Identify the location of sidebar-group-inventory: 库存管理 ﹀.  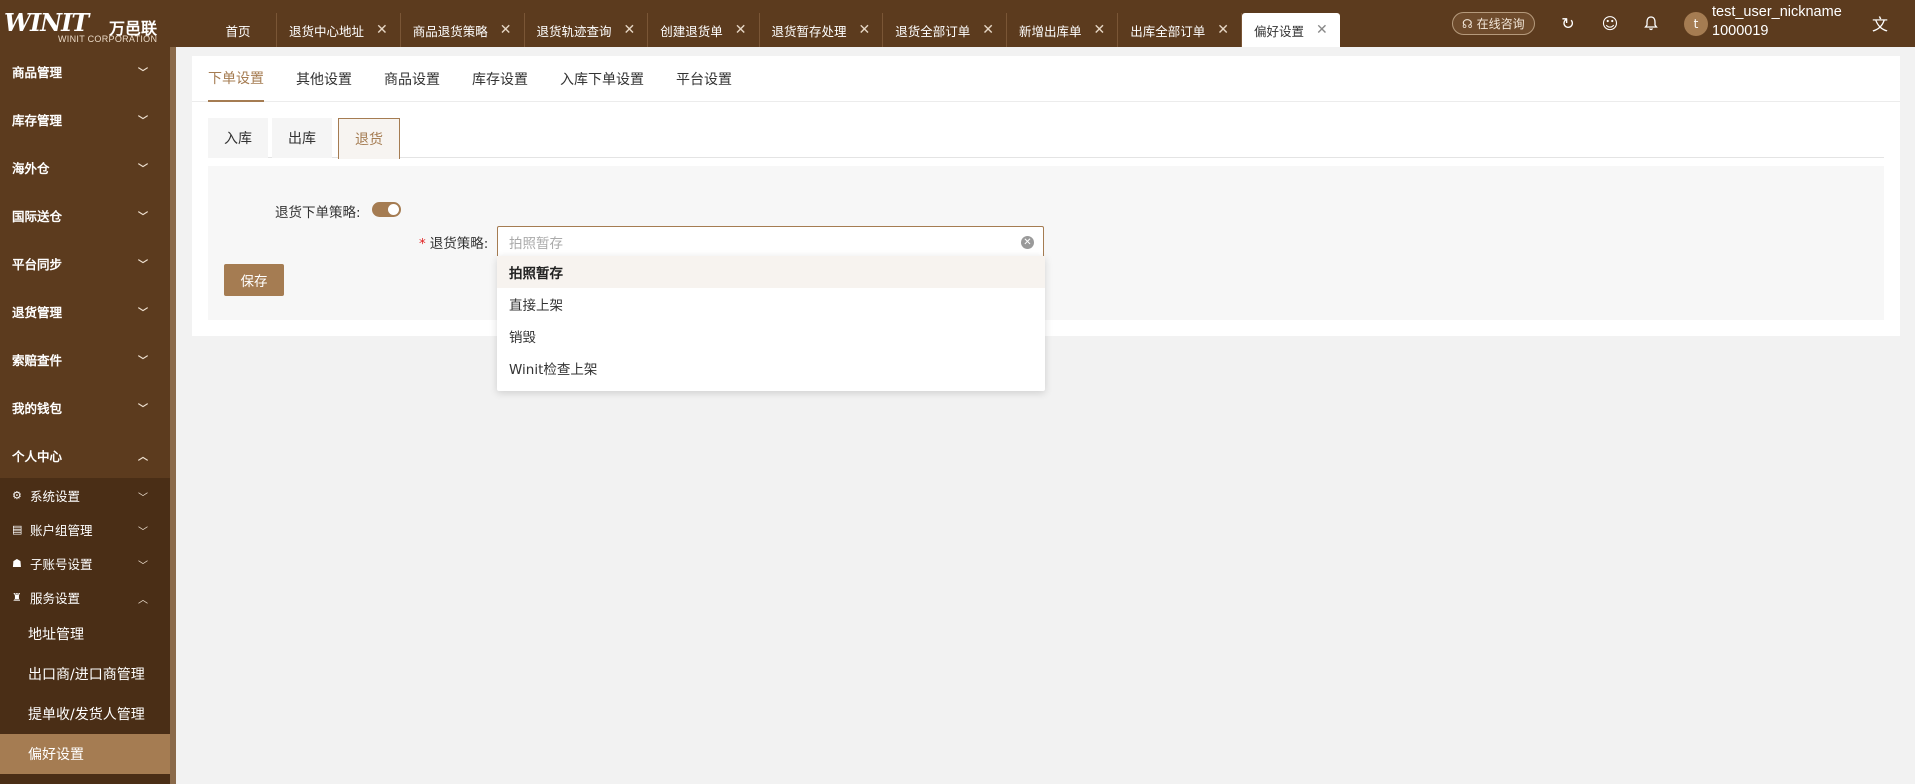
(85, 119).